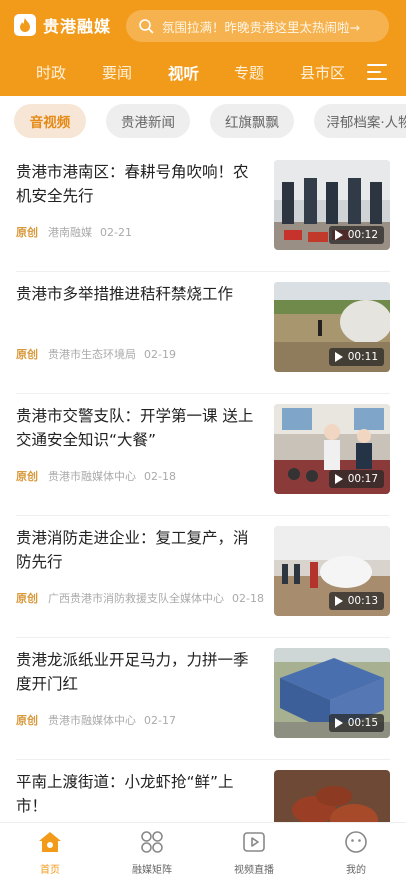  What do you see at coordinates (148, 121) in the screenshot?
I see `chip-guigang-news: 贵港新闻` at bounding box center [148, 121].